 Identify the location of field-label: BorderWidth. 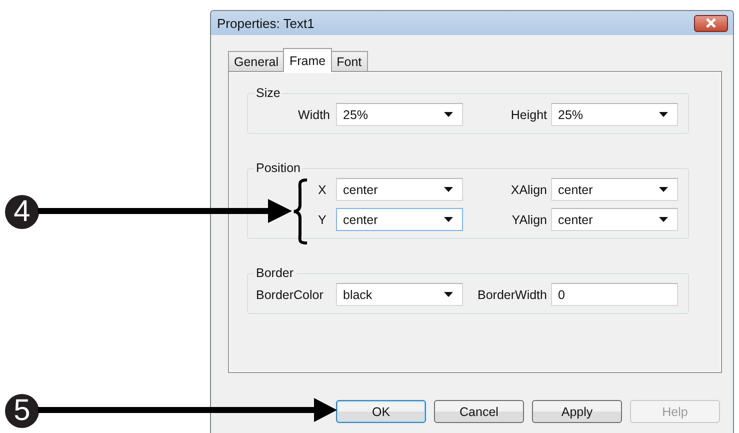
(512, 295).